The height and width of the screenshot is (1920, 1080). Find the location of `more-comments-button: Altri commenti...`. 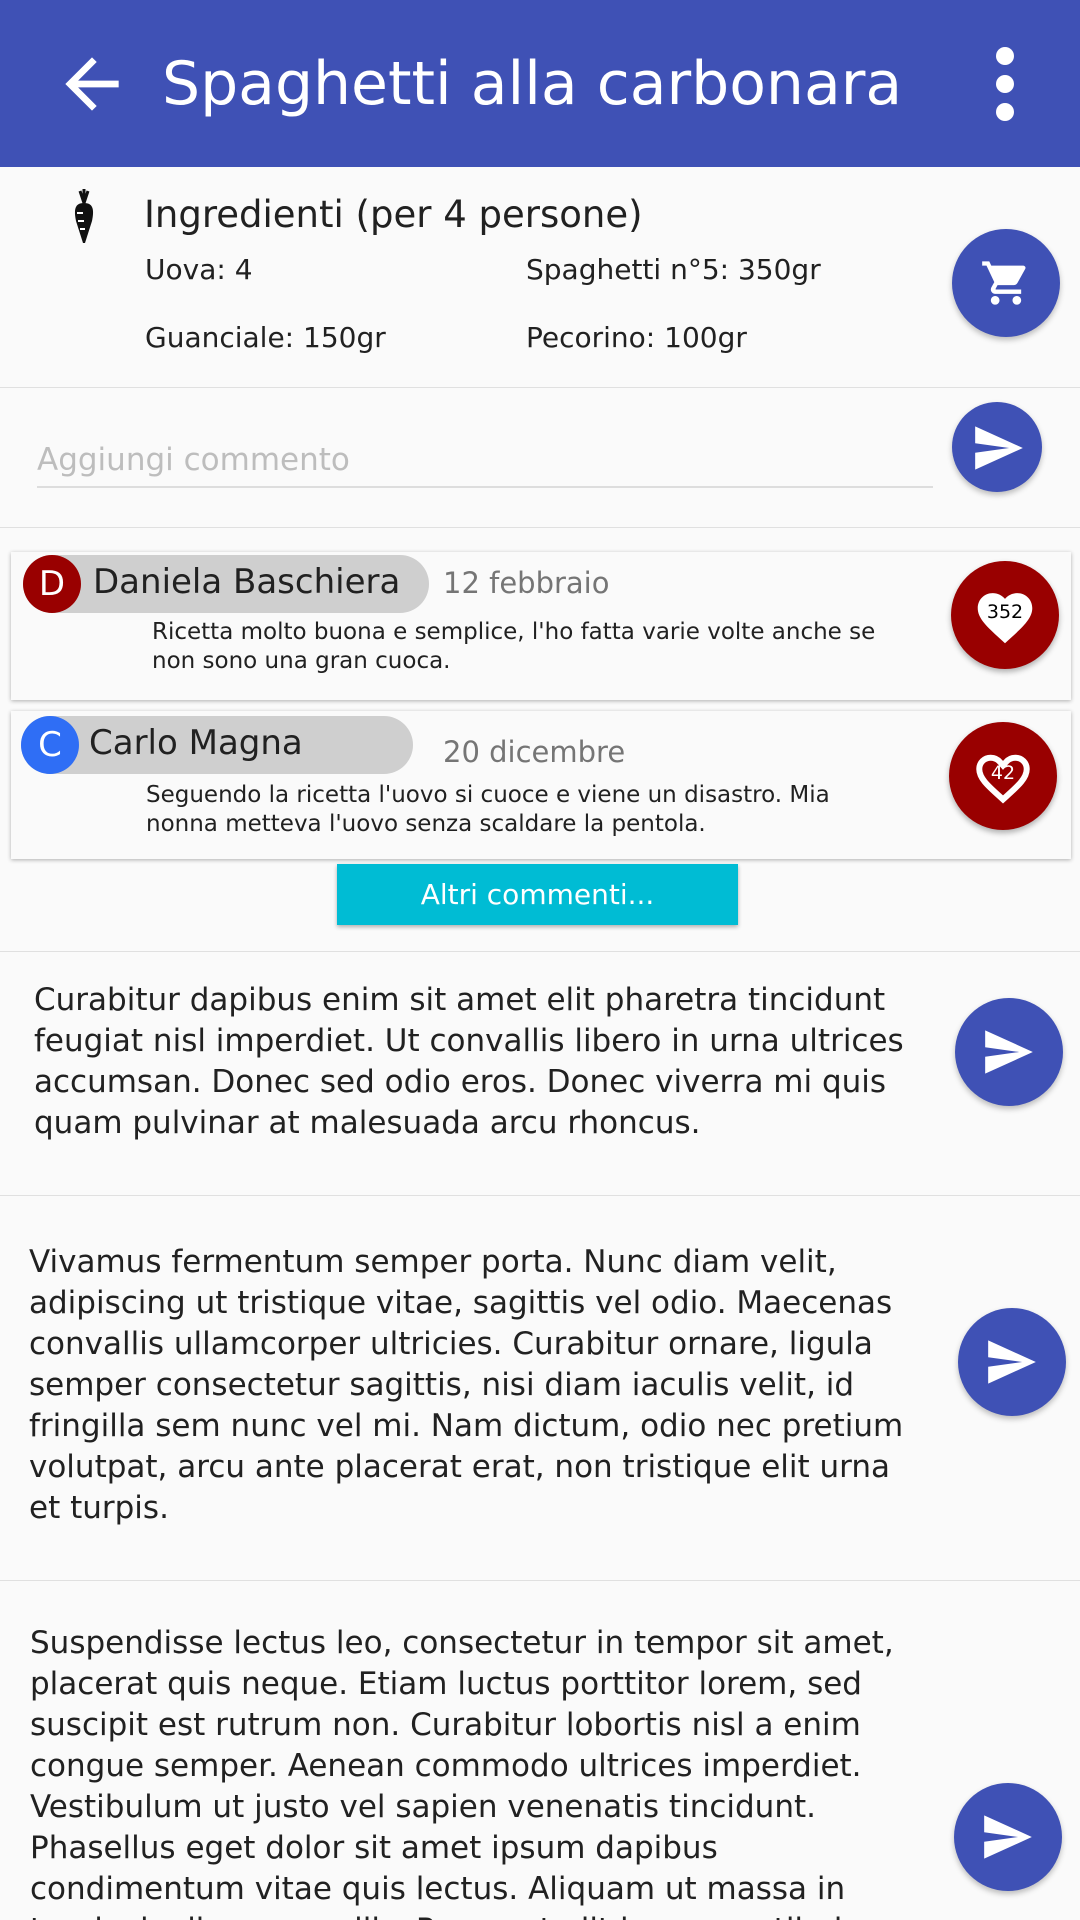

more-comments-button: Altri commenti... is located at coordinates (537, 894).